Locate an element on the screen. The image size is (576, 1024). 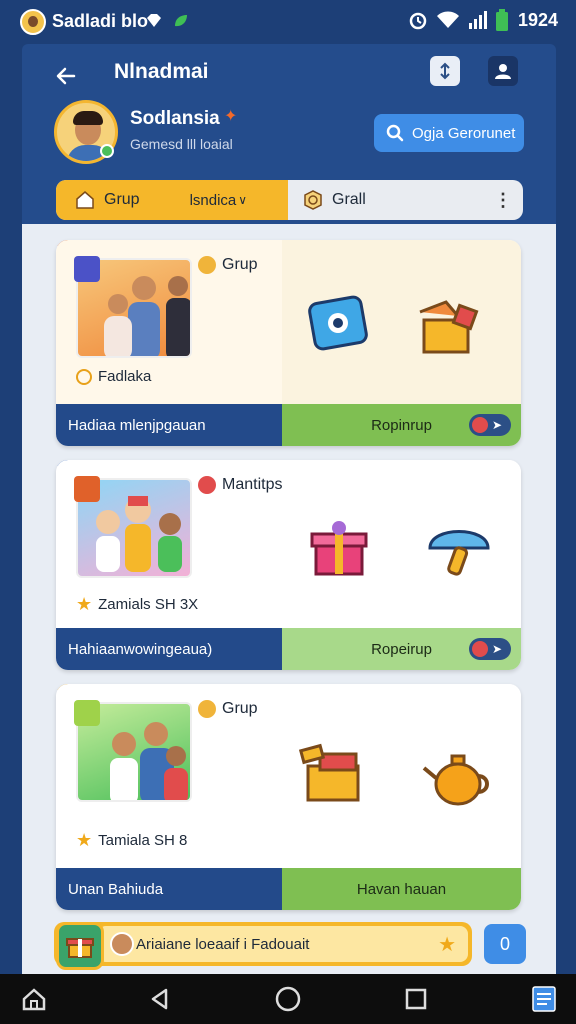
card-footer-left: Unan Bahiuda is located at coordinates (169, 889).